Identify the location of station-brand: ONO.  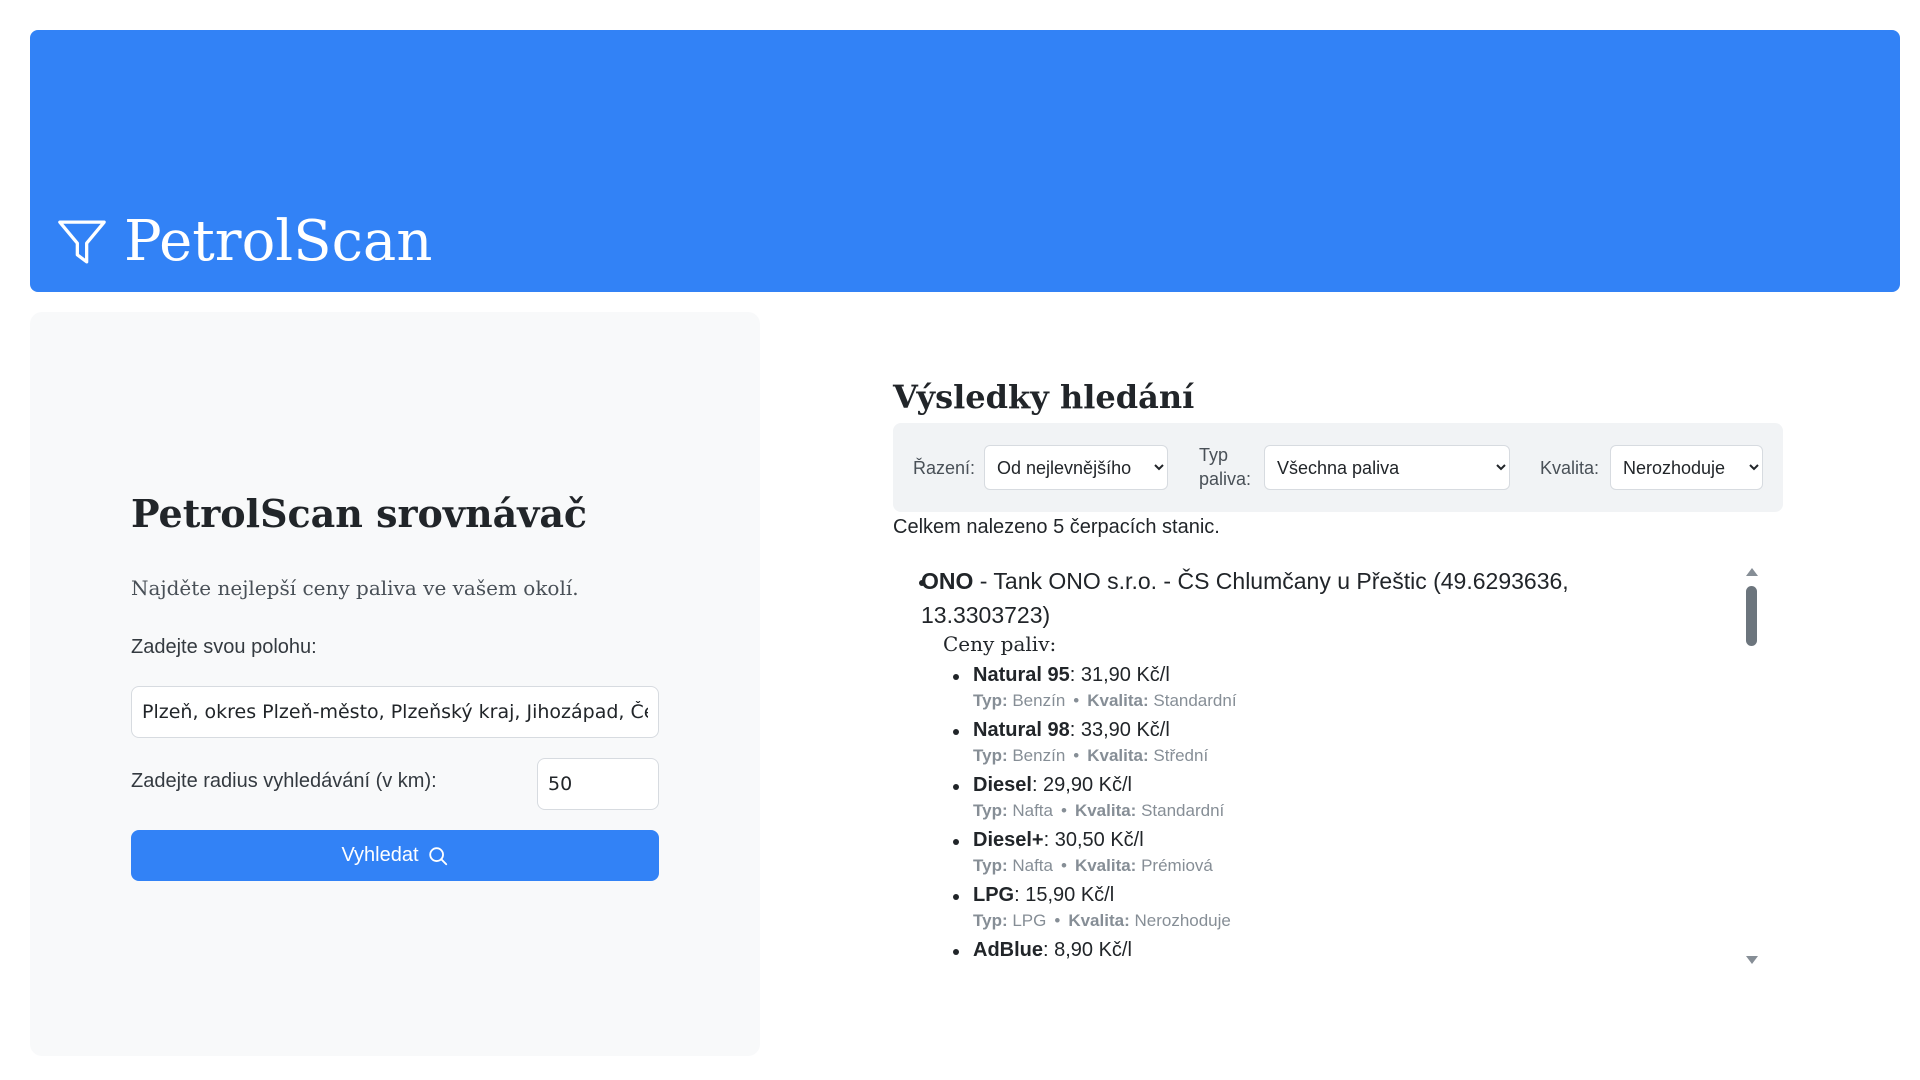
(947, 581).